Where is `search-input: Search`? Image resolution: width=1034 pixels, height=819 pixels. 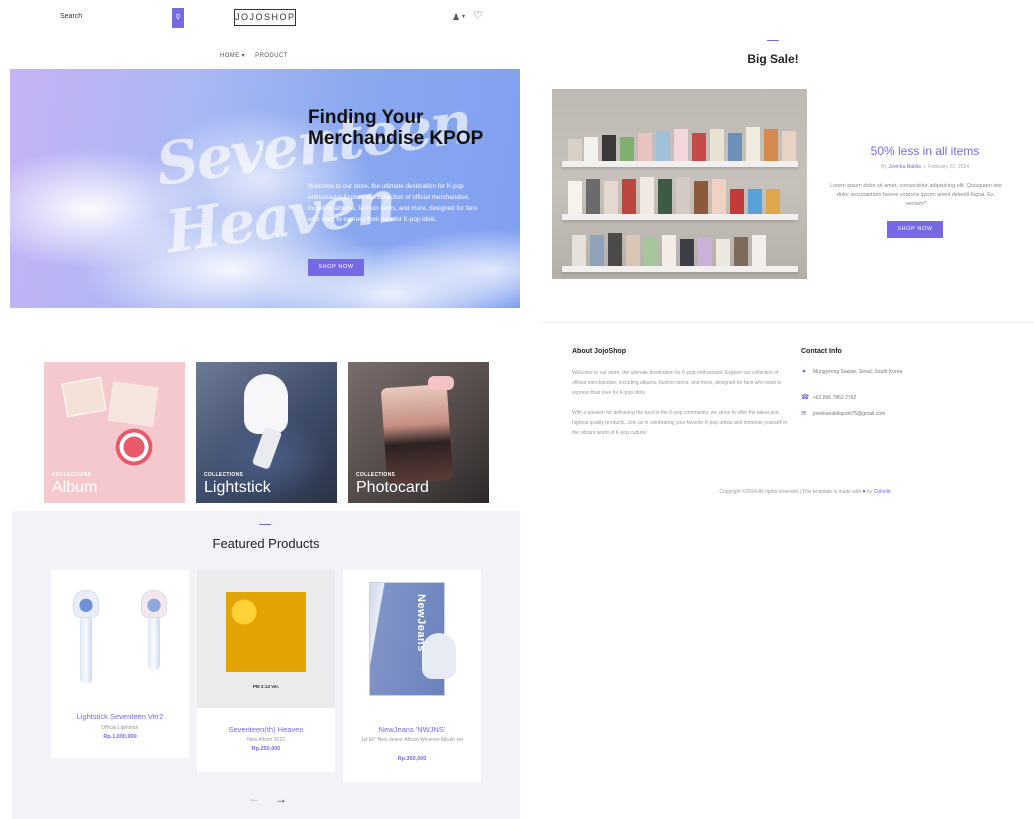 search-input: Search is located at coordinates (71, 16).